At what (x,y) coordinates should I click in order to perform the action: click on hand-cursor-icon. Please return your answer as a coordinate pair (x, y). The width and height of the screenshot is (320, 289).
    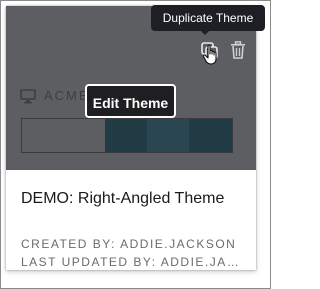
    Looking at the image, I should click on (209, 54).